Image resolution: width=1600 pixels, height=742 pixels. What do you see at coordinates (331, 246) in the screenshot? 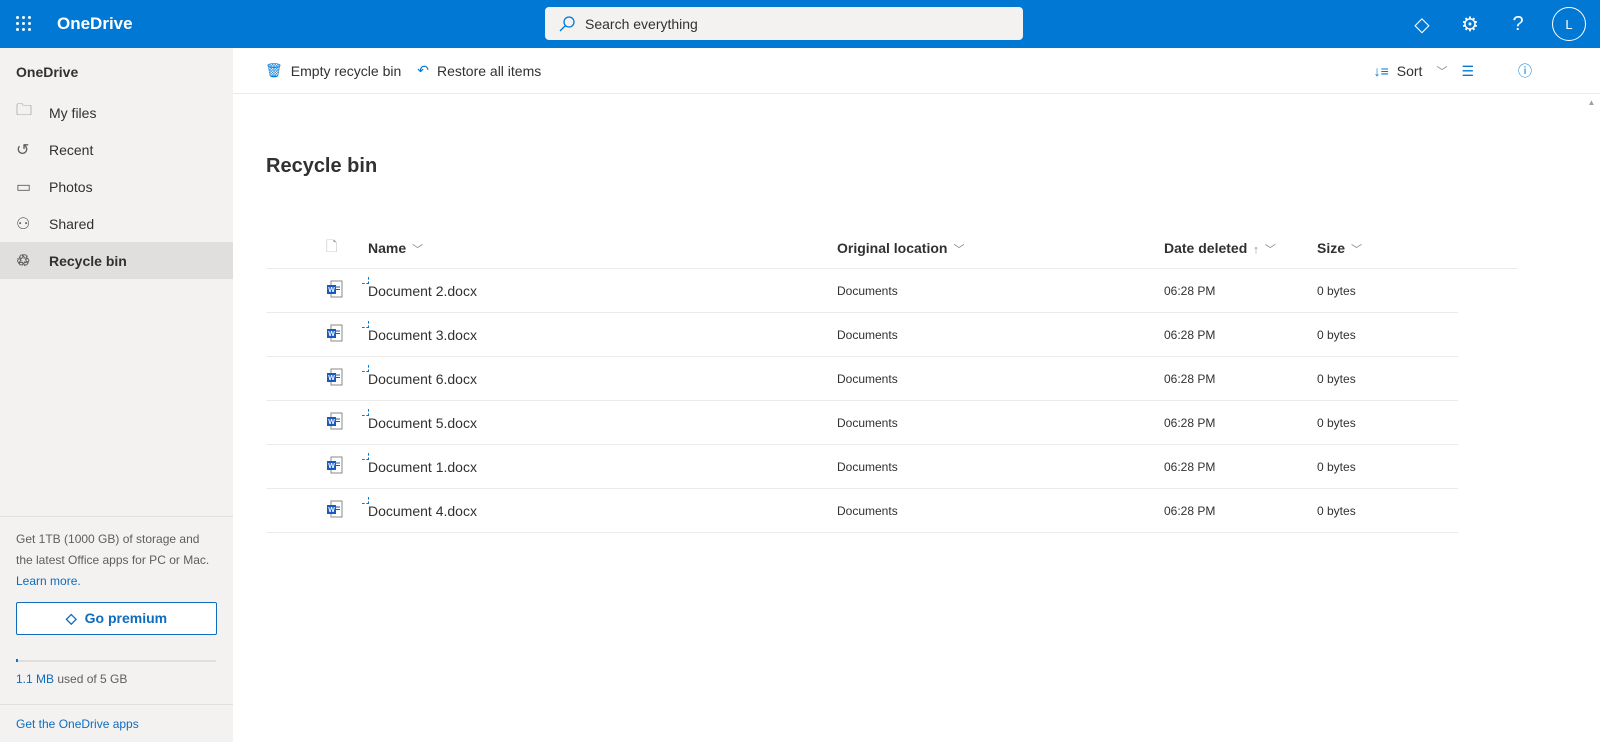
I see `file-type-icon: 🗋` at bounding box center [331, 246].